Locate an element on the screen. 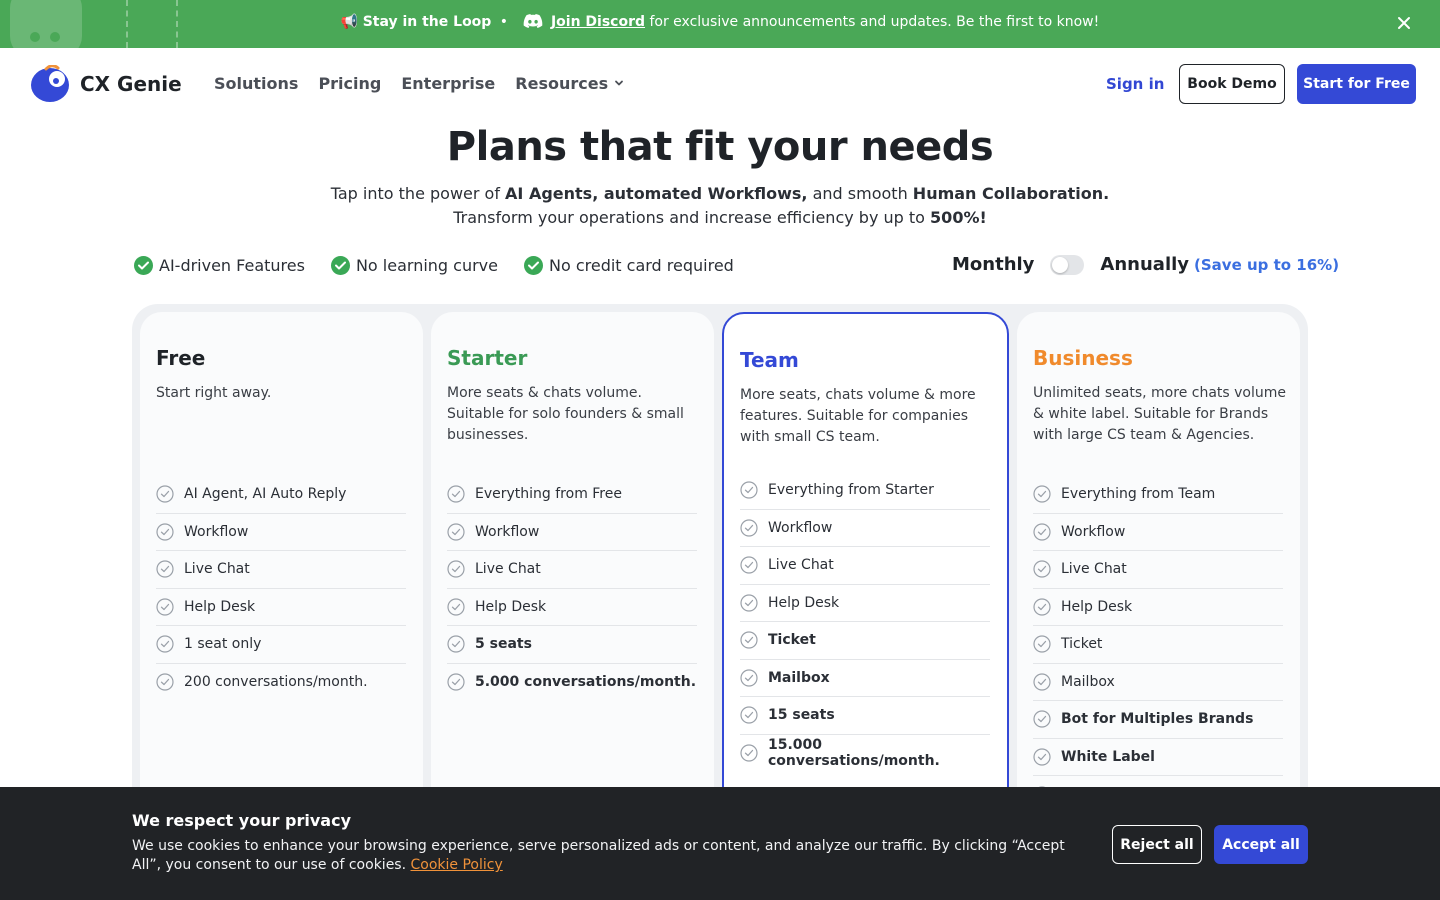 The image size is (1440, 900). book-demo-button: Book Demo is located at coordinates (1232, 84).